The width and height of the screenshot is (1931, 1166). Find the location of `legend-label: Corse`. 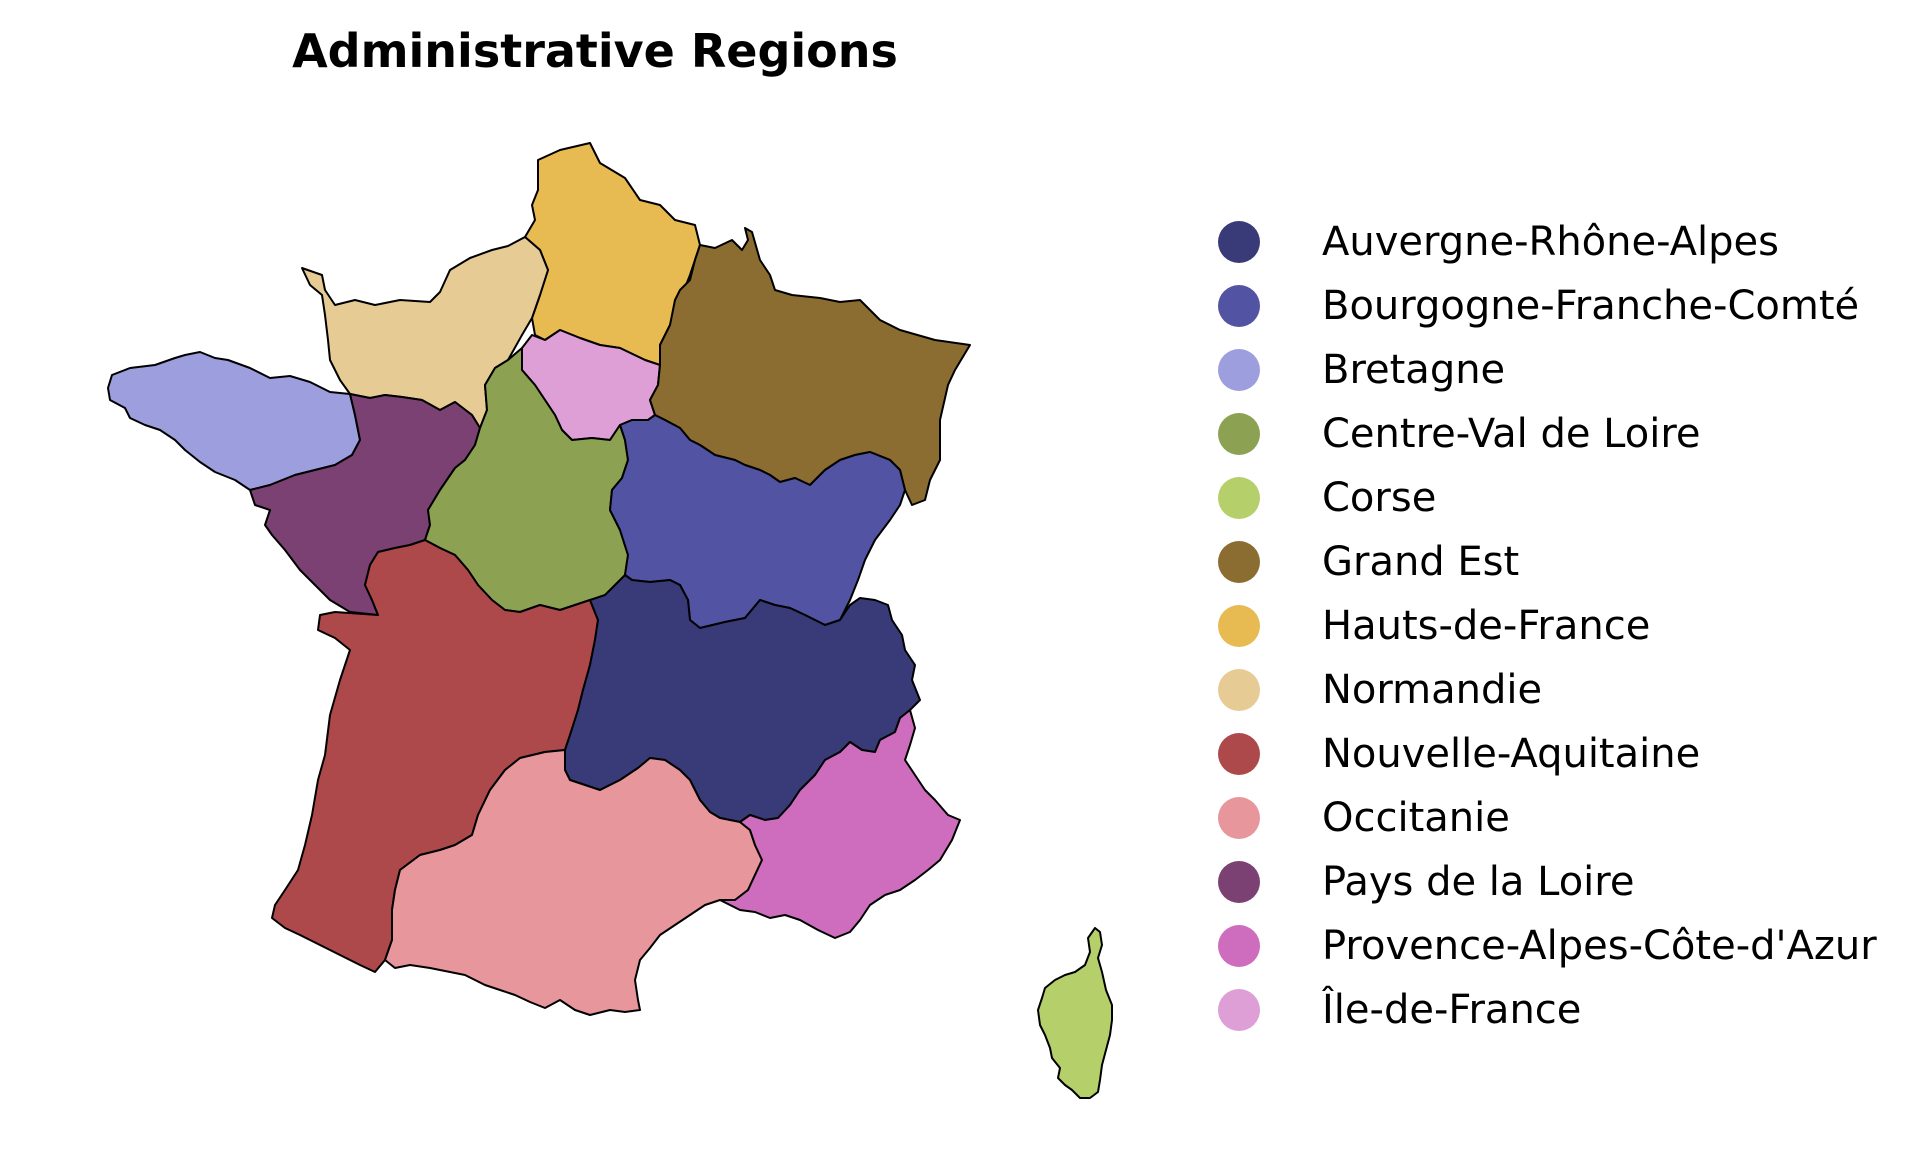

legend-label: Corse is located at coordinates (1379, 498).